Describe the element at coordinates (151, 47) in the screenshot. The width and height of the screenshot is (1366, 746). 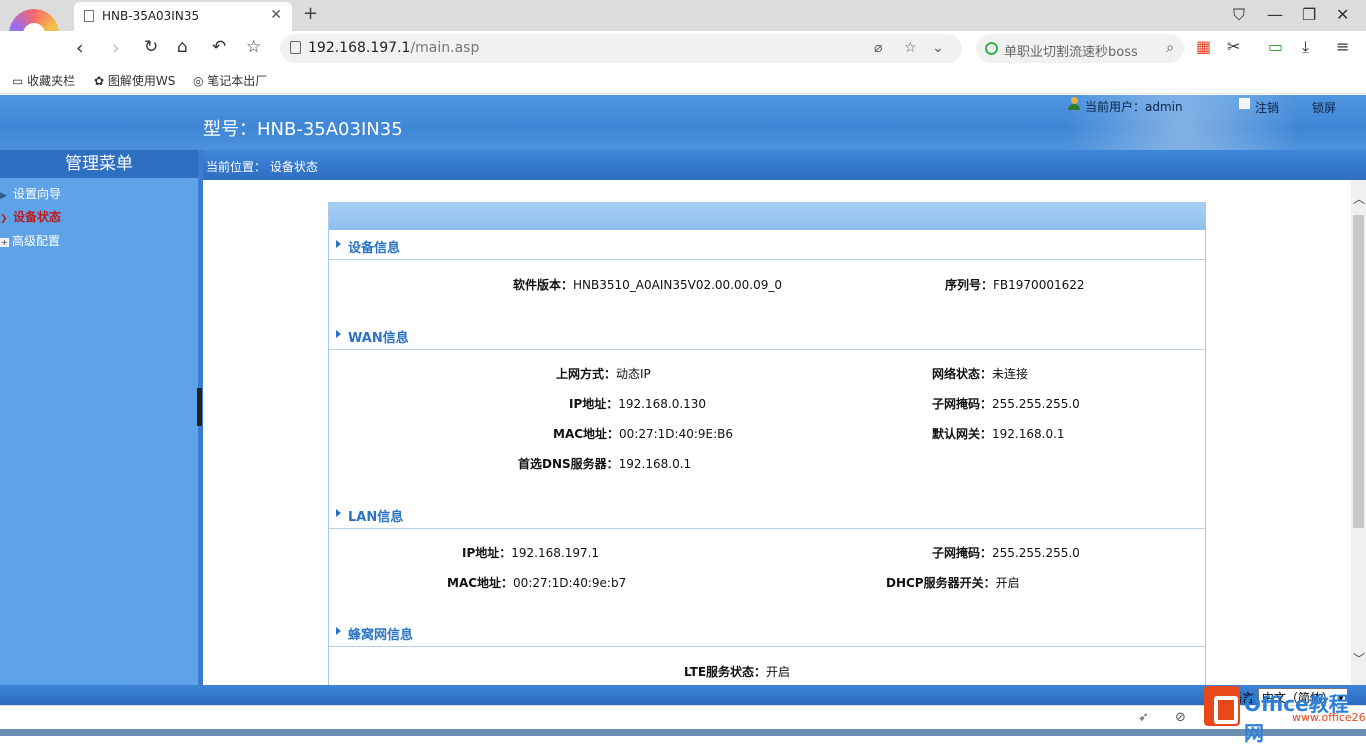
I see `reload-button: ↻` at that location.